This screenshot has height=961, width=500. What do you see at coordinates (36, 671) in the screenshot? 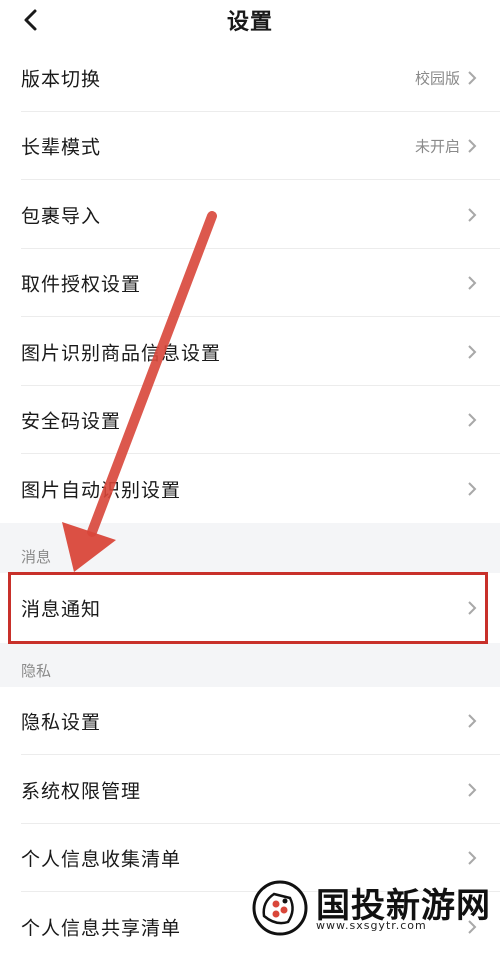
I see `section-title: 隐私` at bounding box center [36, 671].